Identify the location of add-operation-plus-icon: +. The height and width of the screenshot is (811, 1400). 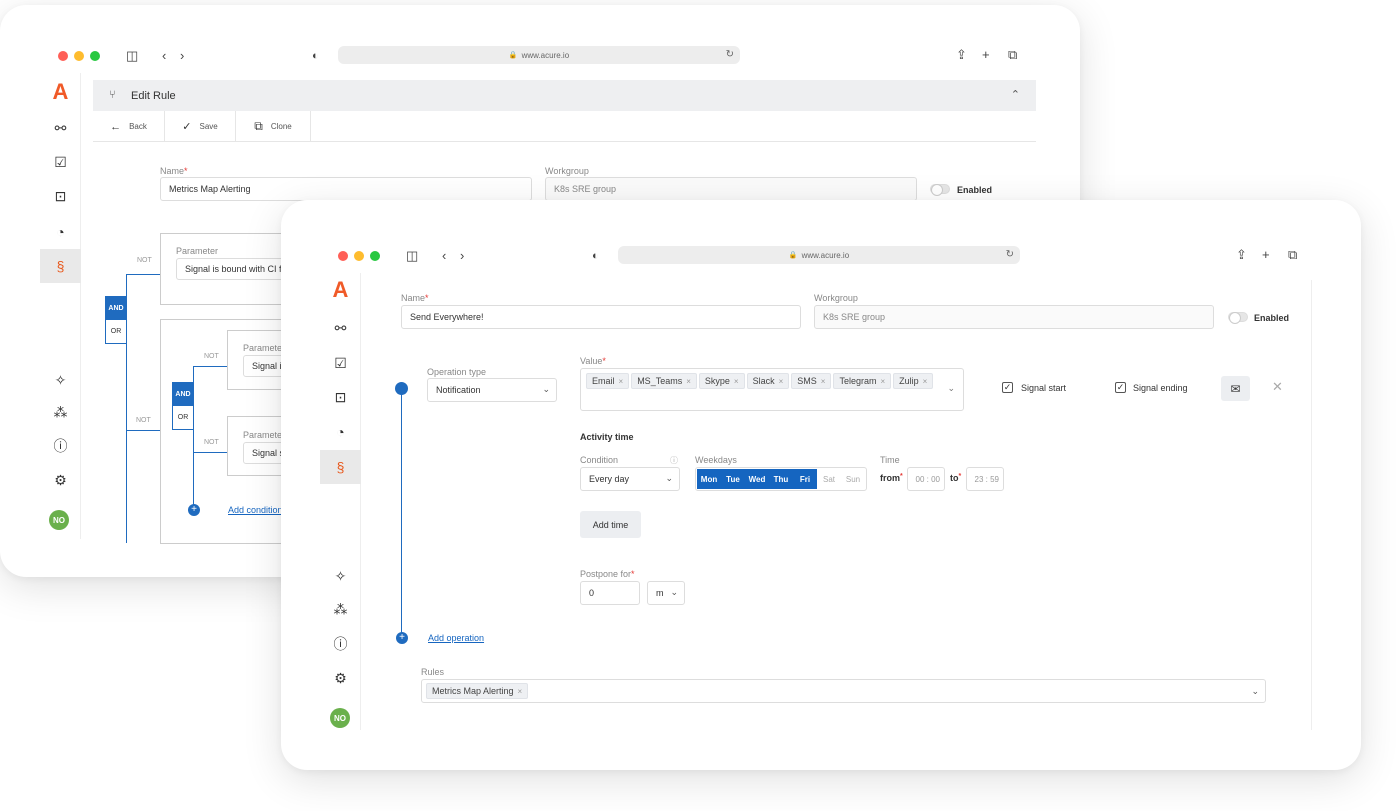
(402, 638).